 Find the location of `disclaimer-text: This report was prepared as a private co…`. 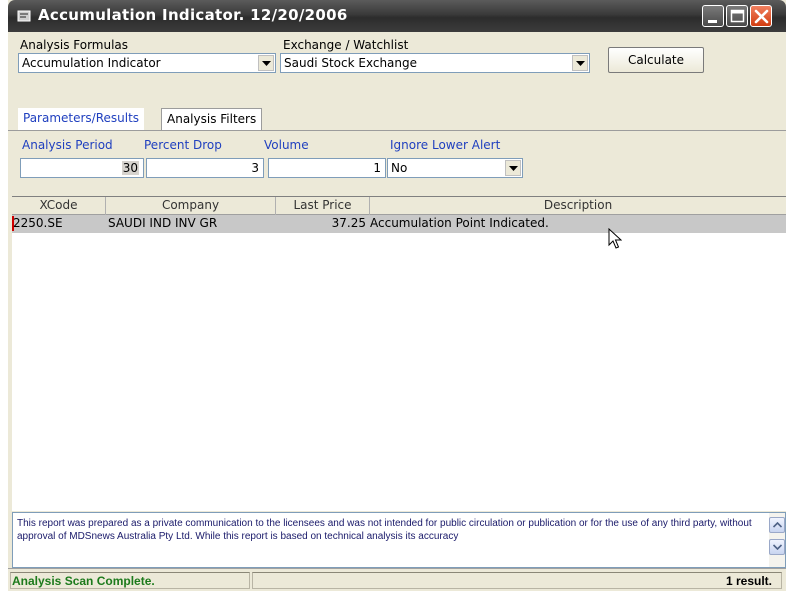

disclaimer-text: This report was prepared as a private co… is located at coordinates (384, 530).